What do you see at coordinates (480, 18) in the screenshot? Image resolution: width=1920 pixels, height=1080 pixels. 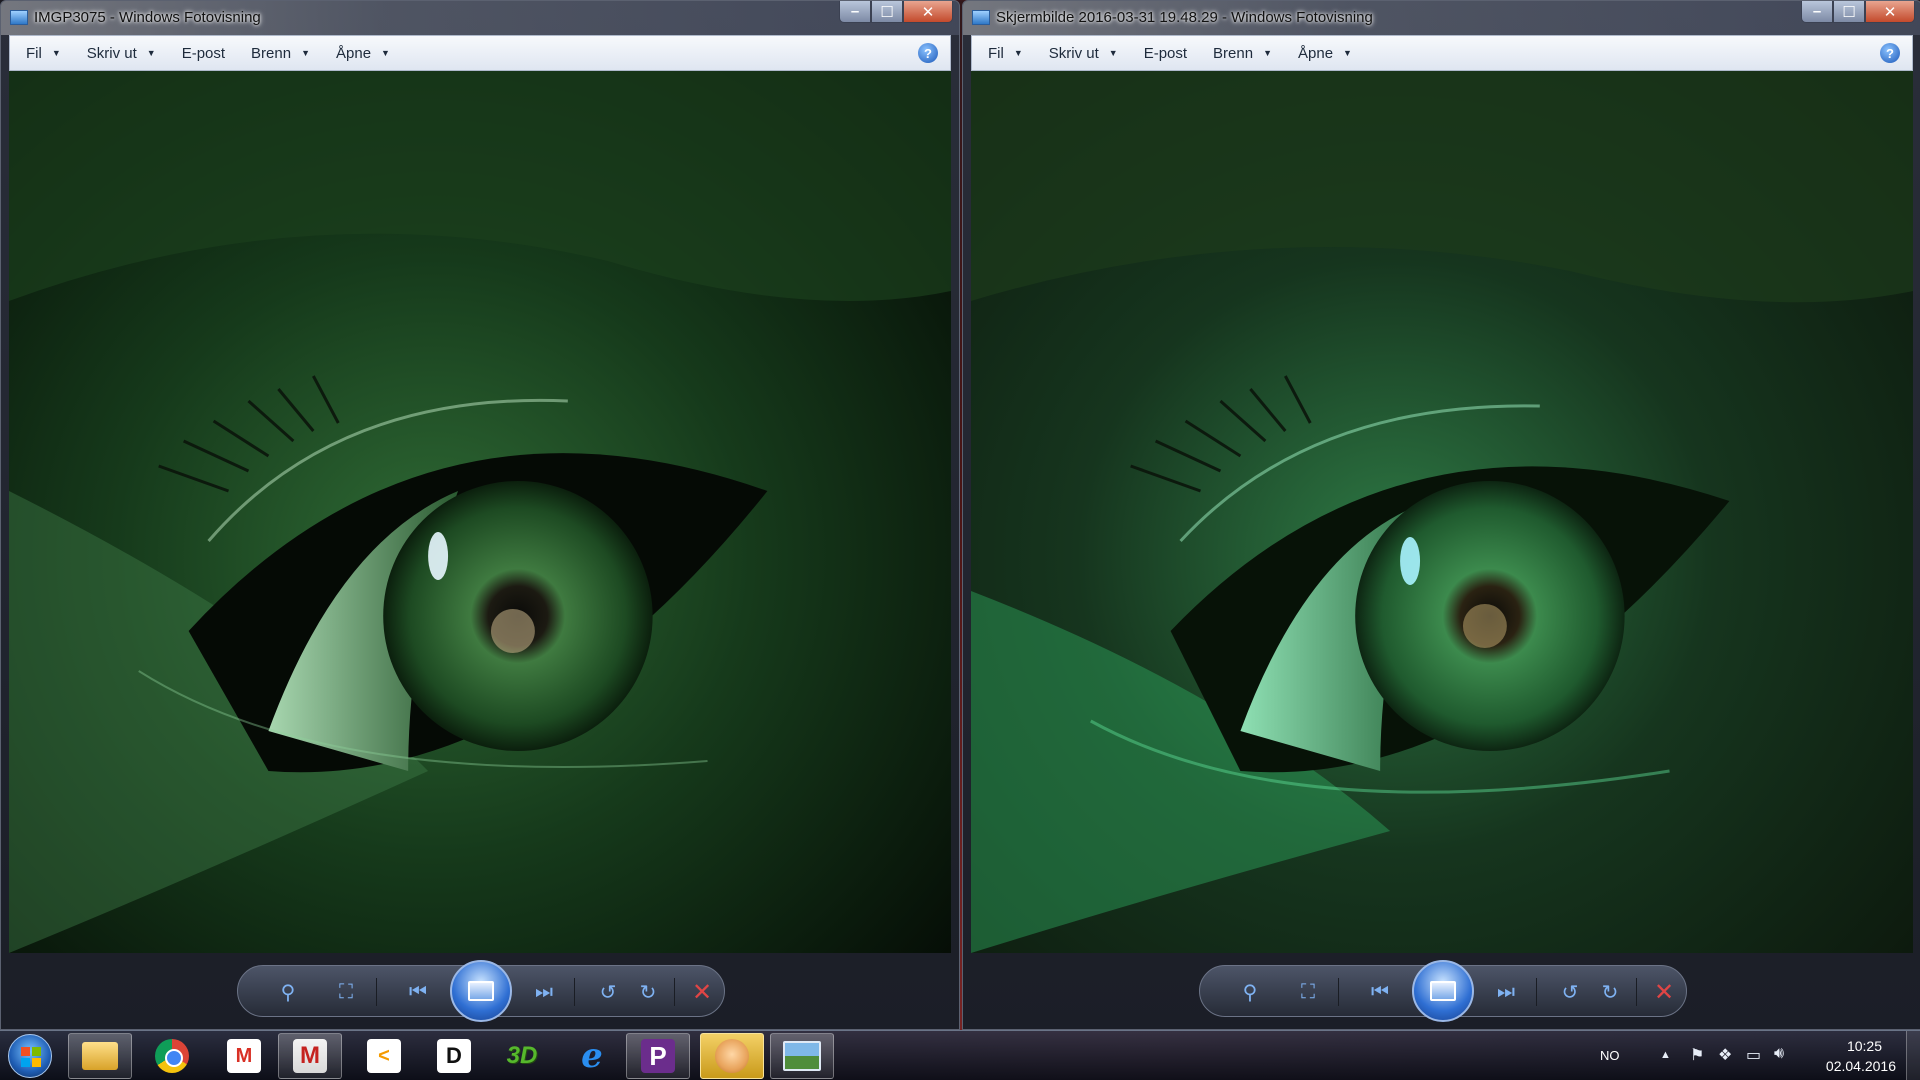 I see `title-bar: IMGP3075 - Windows Fotovisning – ☐ ✕` at bounding box center [480, 18].